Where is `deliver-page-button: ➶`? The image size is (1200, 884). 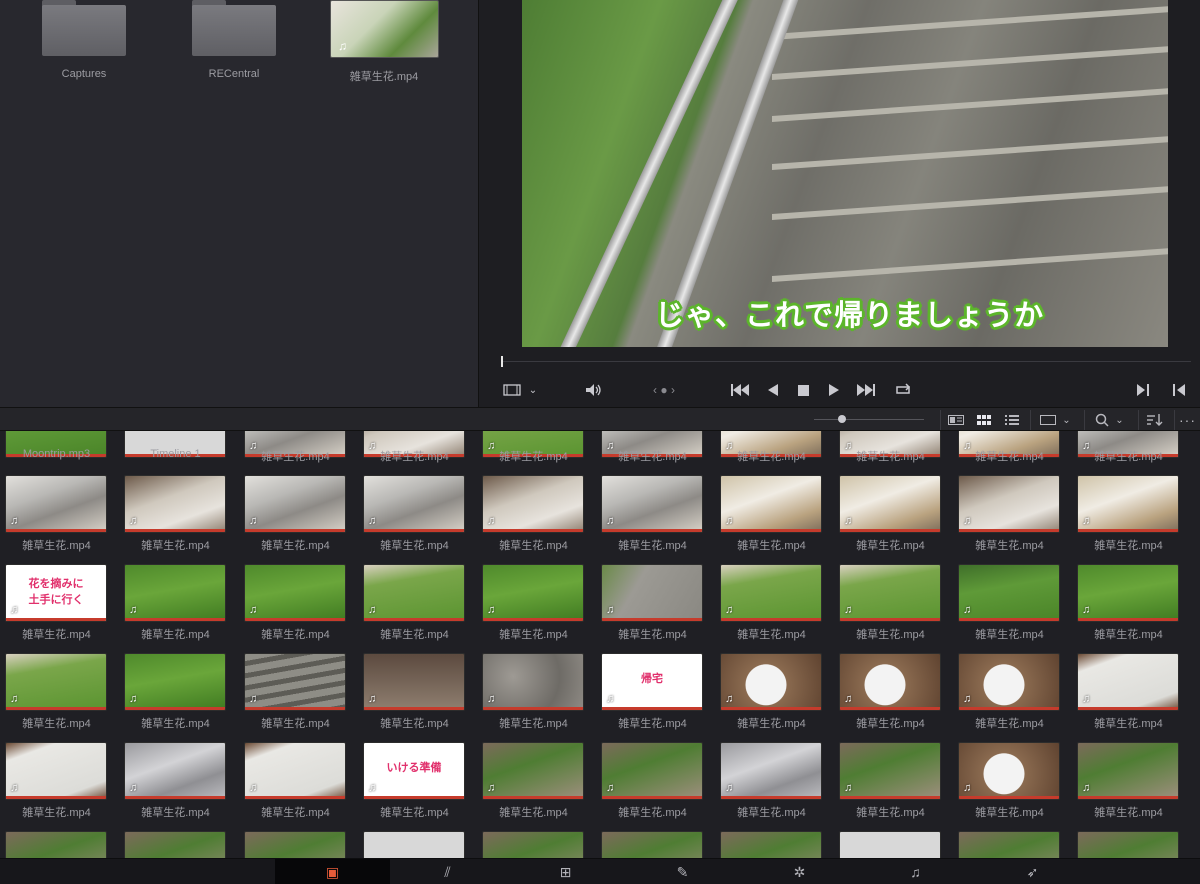 deliver-page-button: ➶ is located at coordinates (1032, 871).